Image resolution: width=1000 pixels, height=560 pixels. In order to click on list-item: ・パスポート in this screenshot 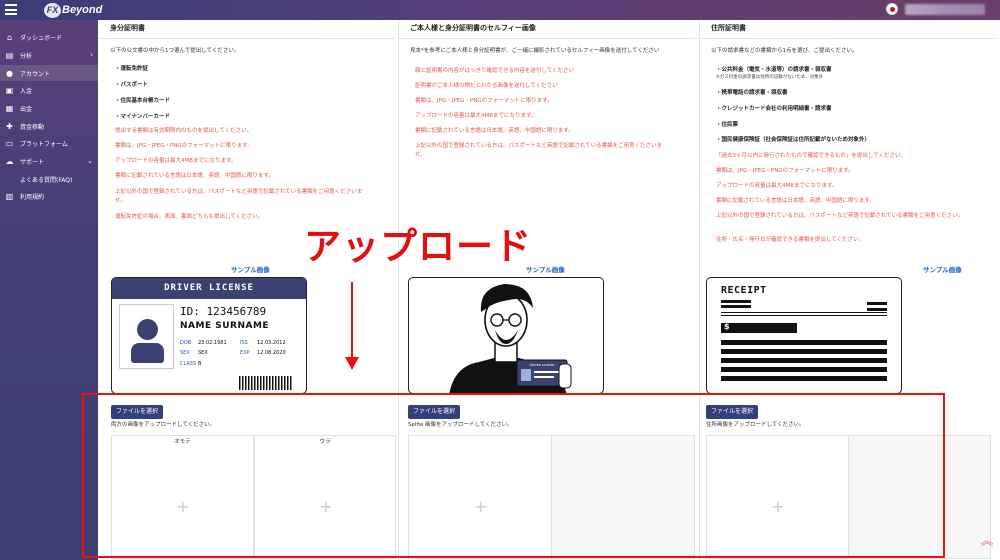, I will do `click(132, 85)`.